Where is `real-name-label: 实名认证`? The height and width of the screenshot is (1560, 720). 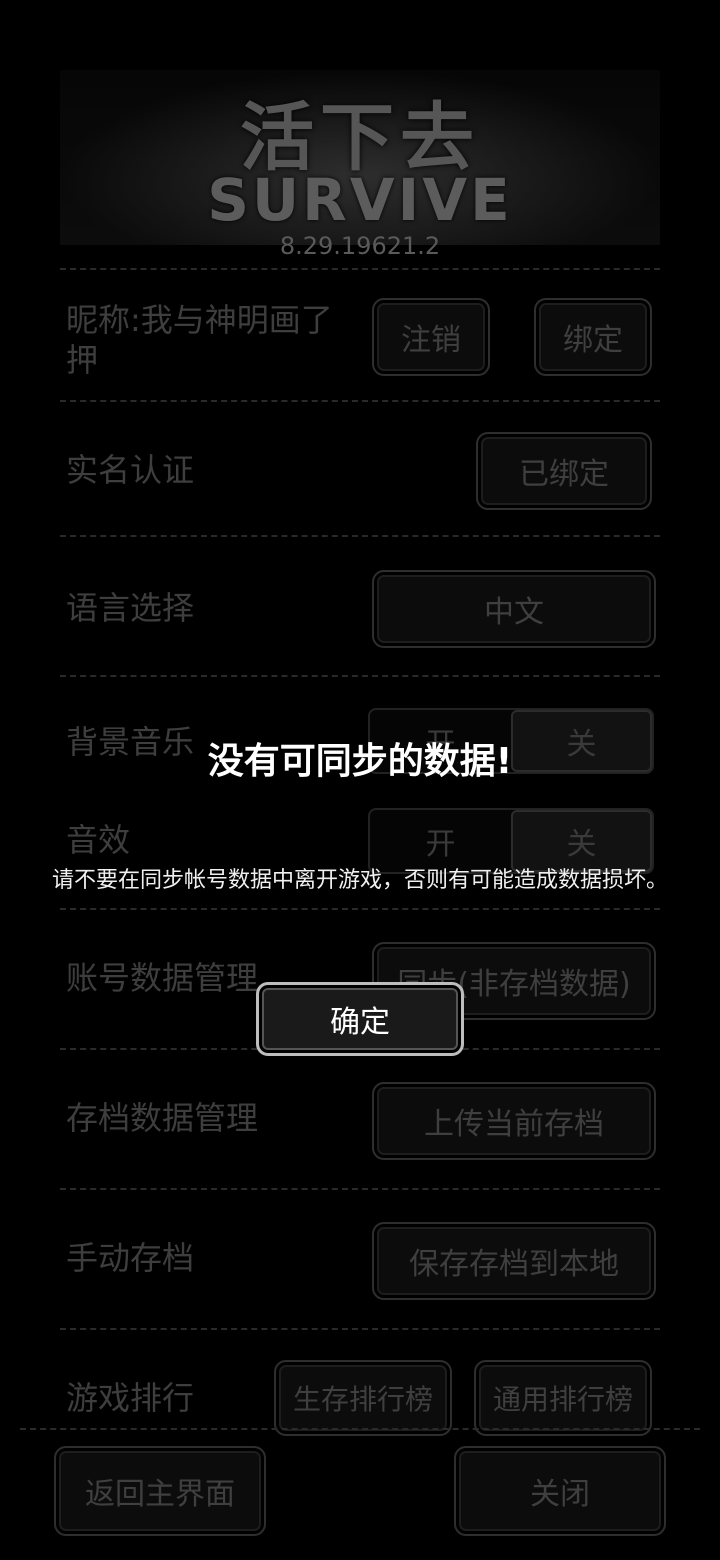 real-name-label: 实名认证 is located at coordinates (130, 470).